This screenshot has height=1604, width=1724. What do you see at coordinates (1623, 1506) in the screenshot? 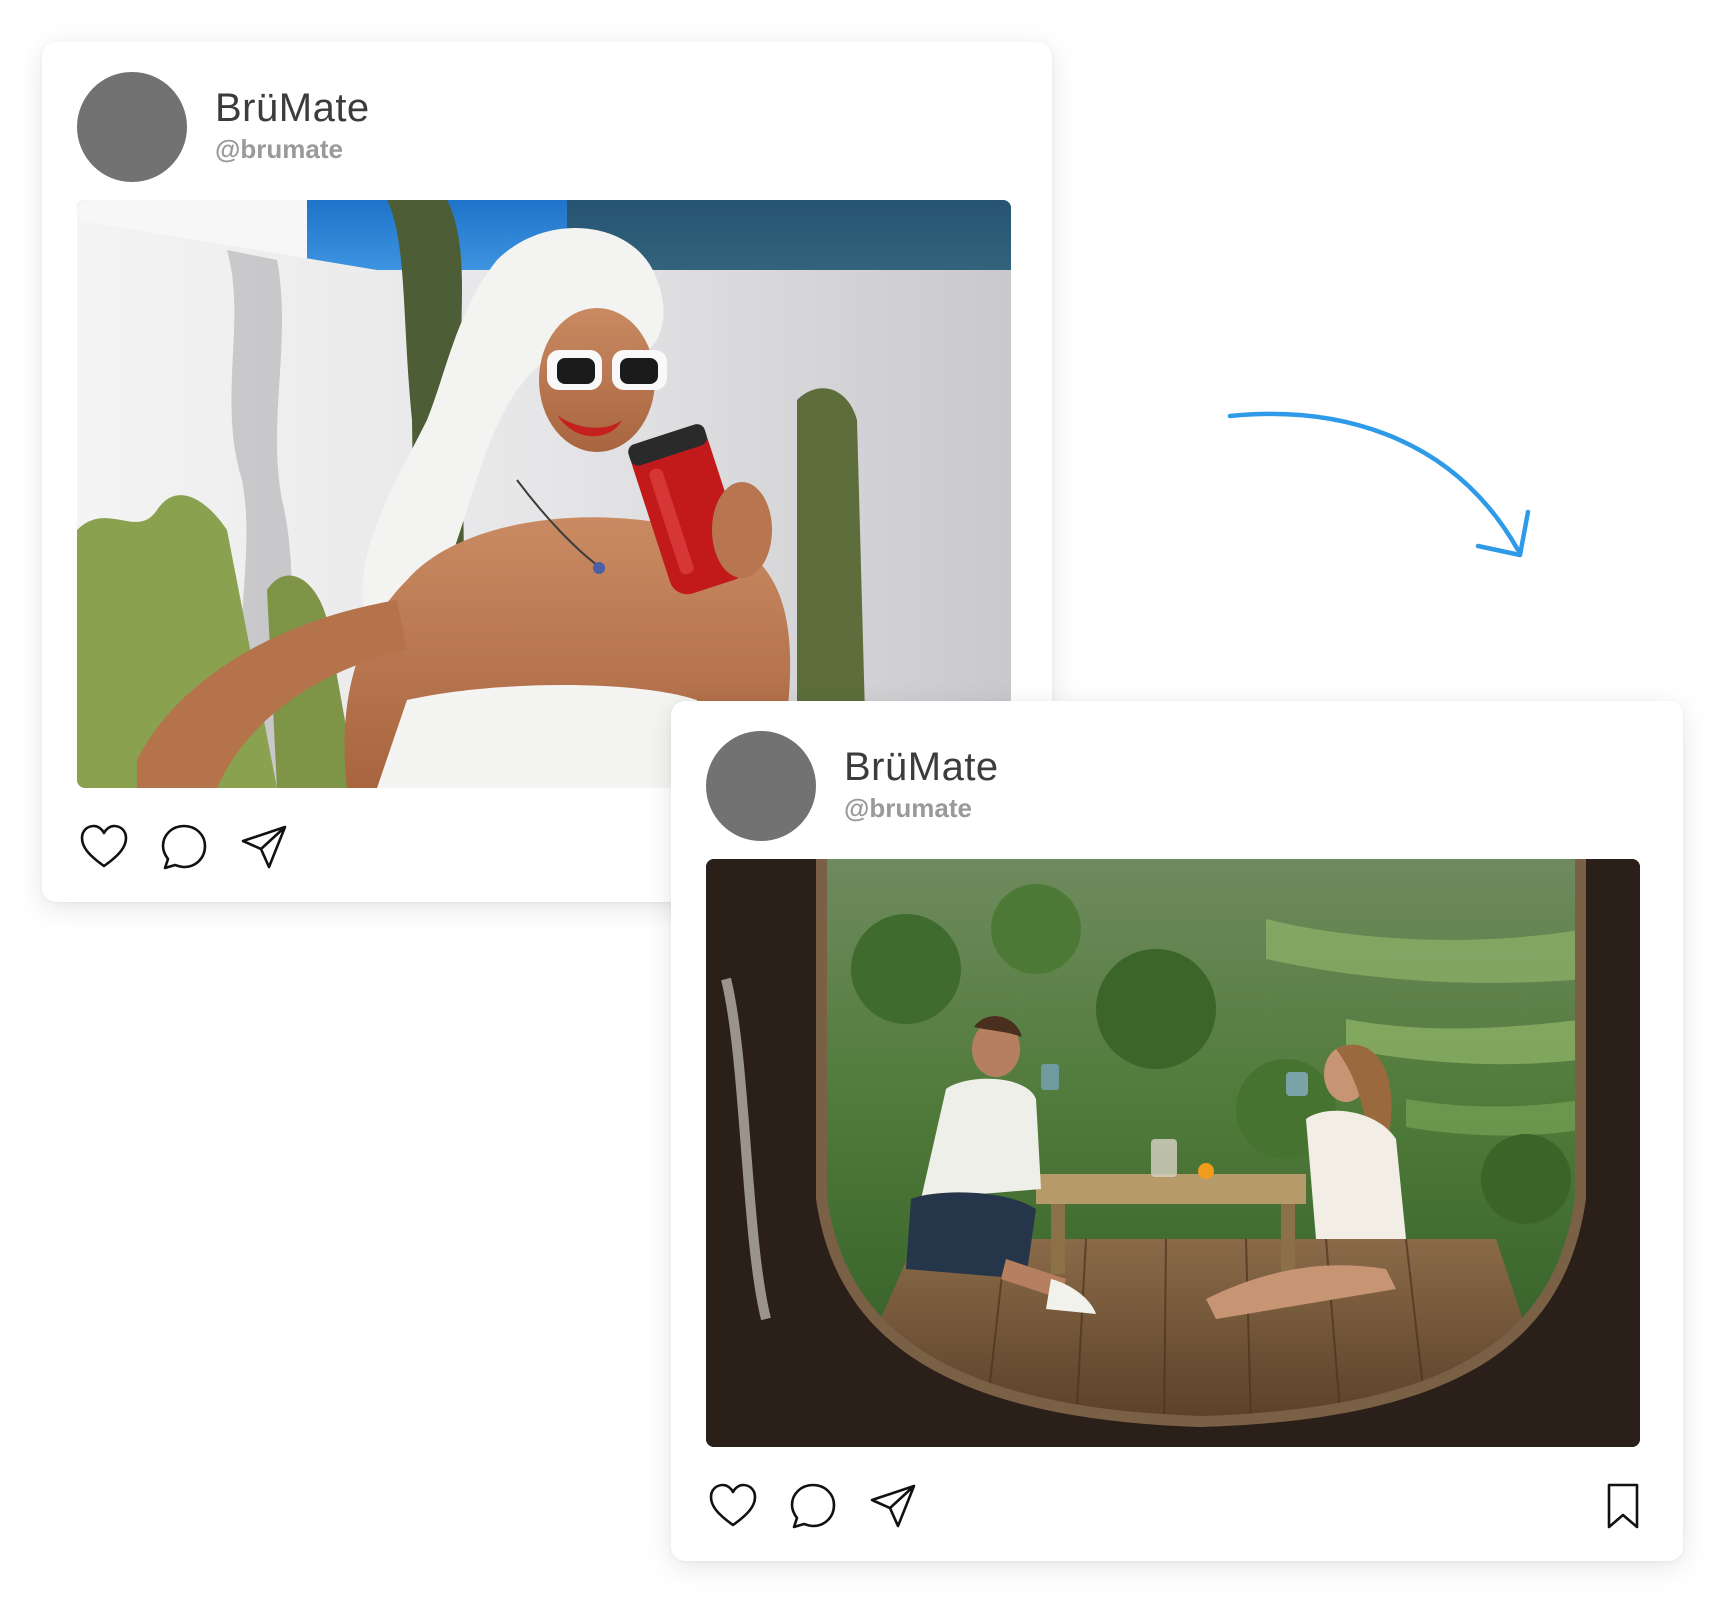
I see `bookmark-icon` at bounding box center [1623, 1506].